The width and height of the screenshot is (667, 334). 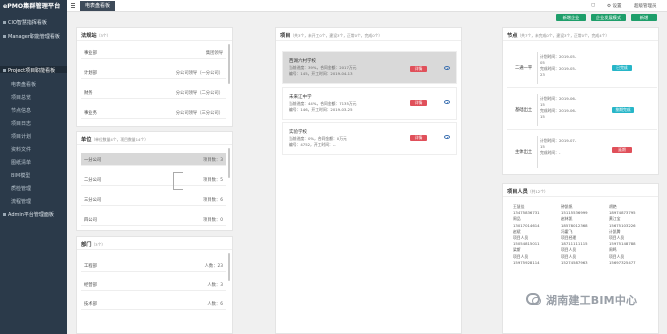 What do you see at coordinates (608, 17) in the screenshot?
I see `enterprise-mode-button: 企业发展模式` at bounding box center [608, 17].